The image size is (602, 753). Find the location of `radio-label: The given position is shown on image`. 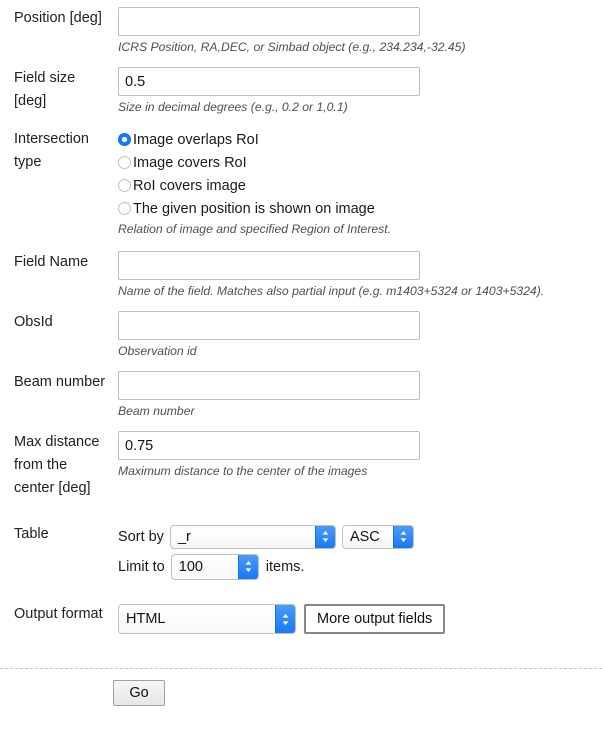

radio-label: The given position is shown on image is located at coordinates (254, 208).